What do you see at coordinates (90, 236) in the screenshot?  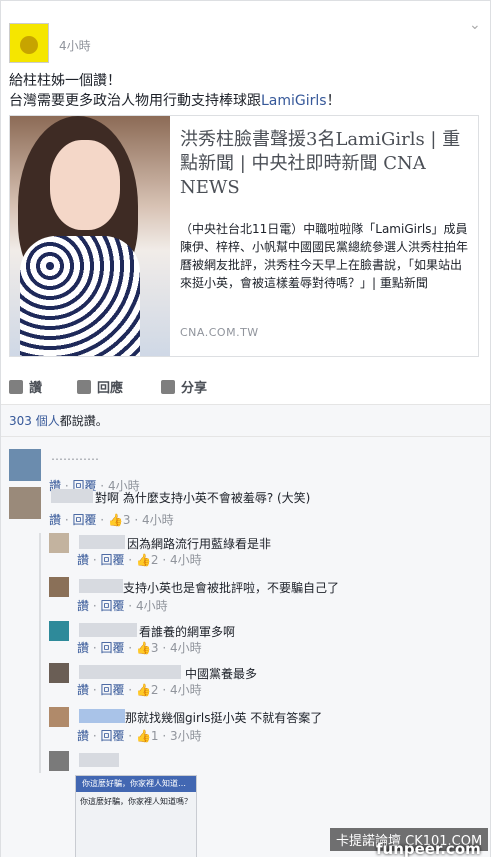 I see `link-thumbnail` at bounding box center [90, 236].